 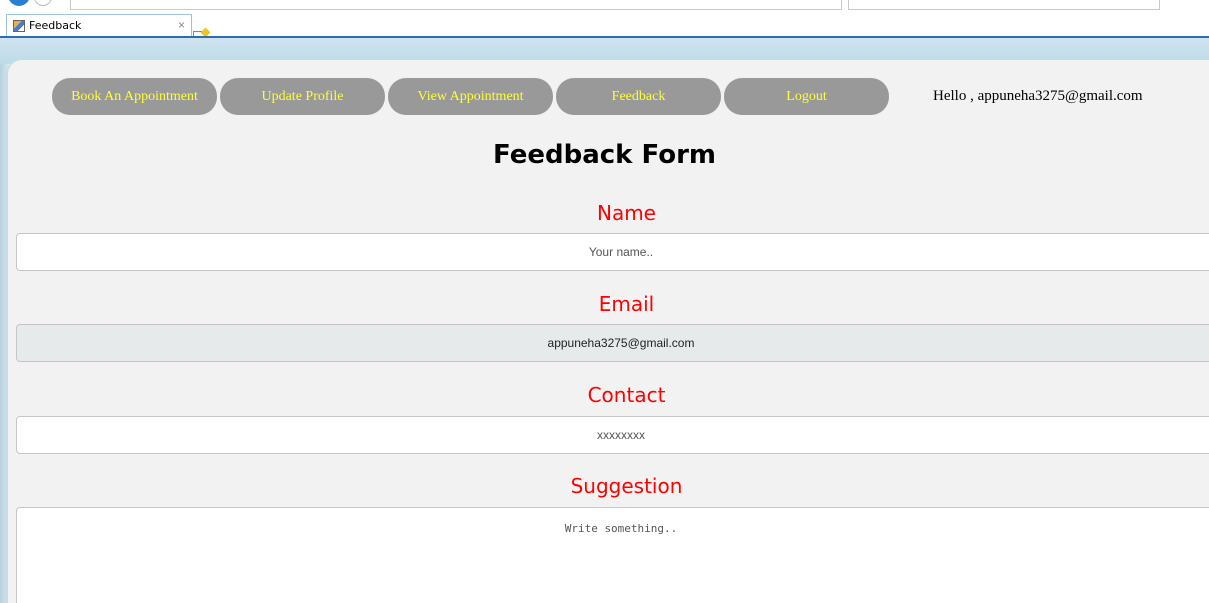 I want to click on browser-search-bar, so click(x=1004, y=5).